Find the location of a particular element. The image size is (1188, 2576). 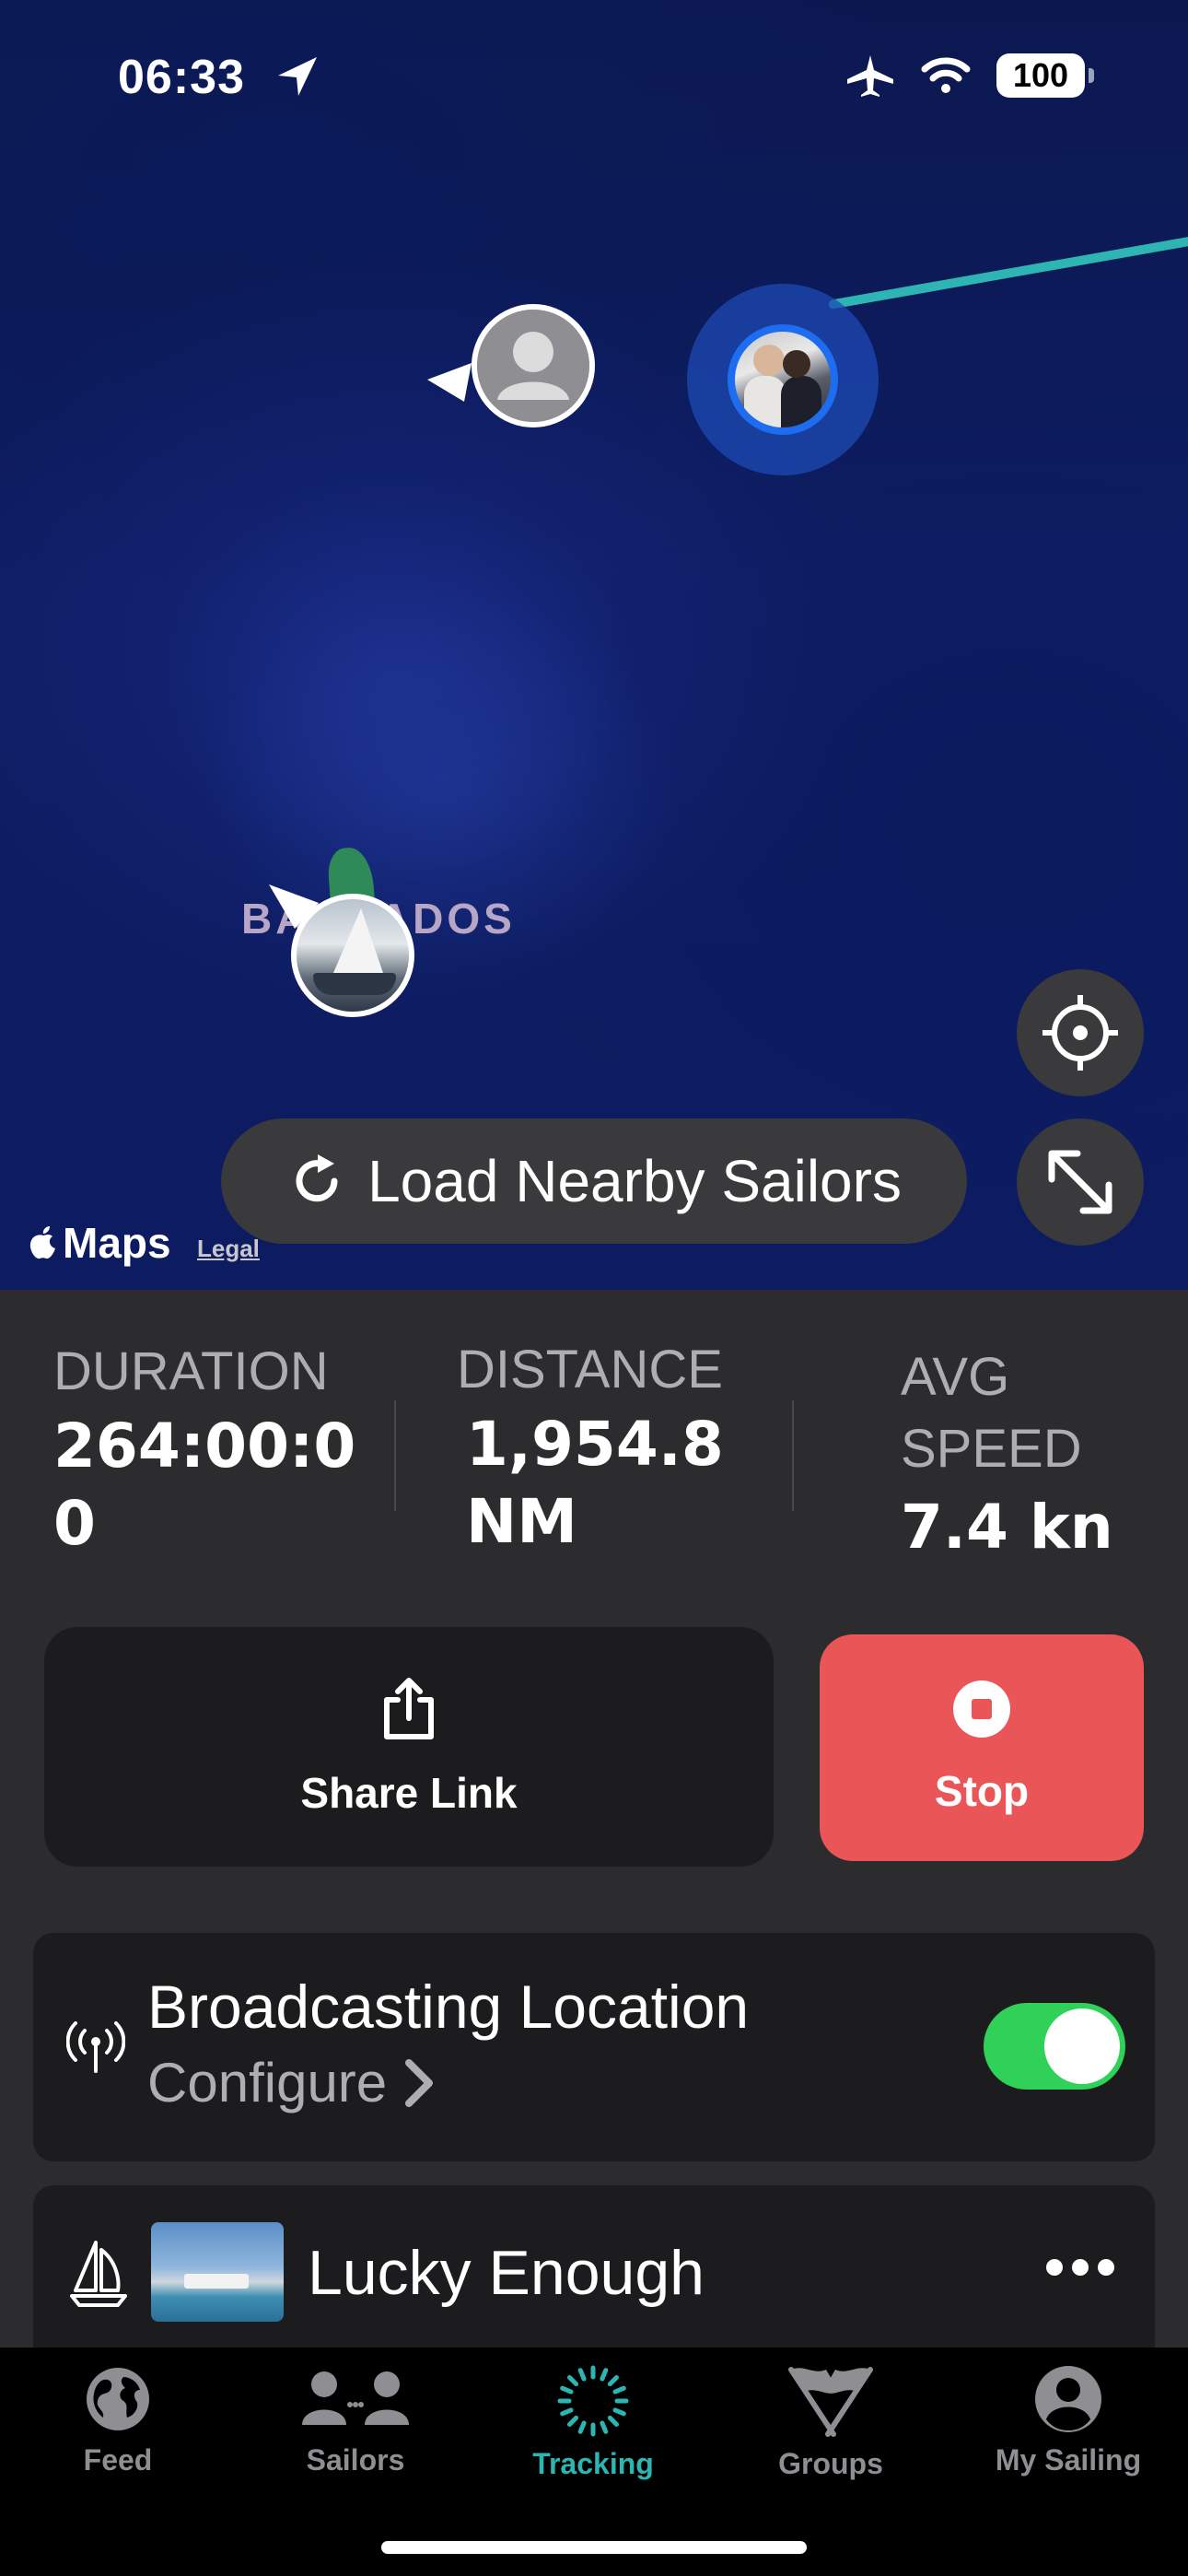

sailor-avatar-marker is located at coordinates (533, 365).